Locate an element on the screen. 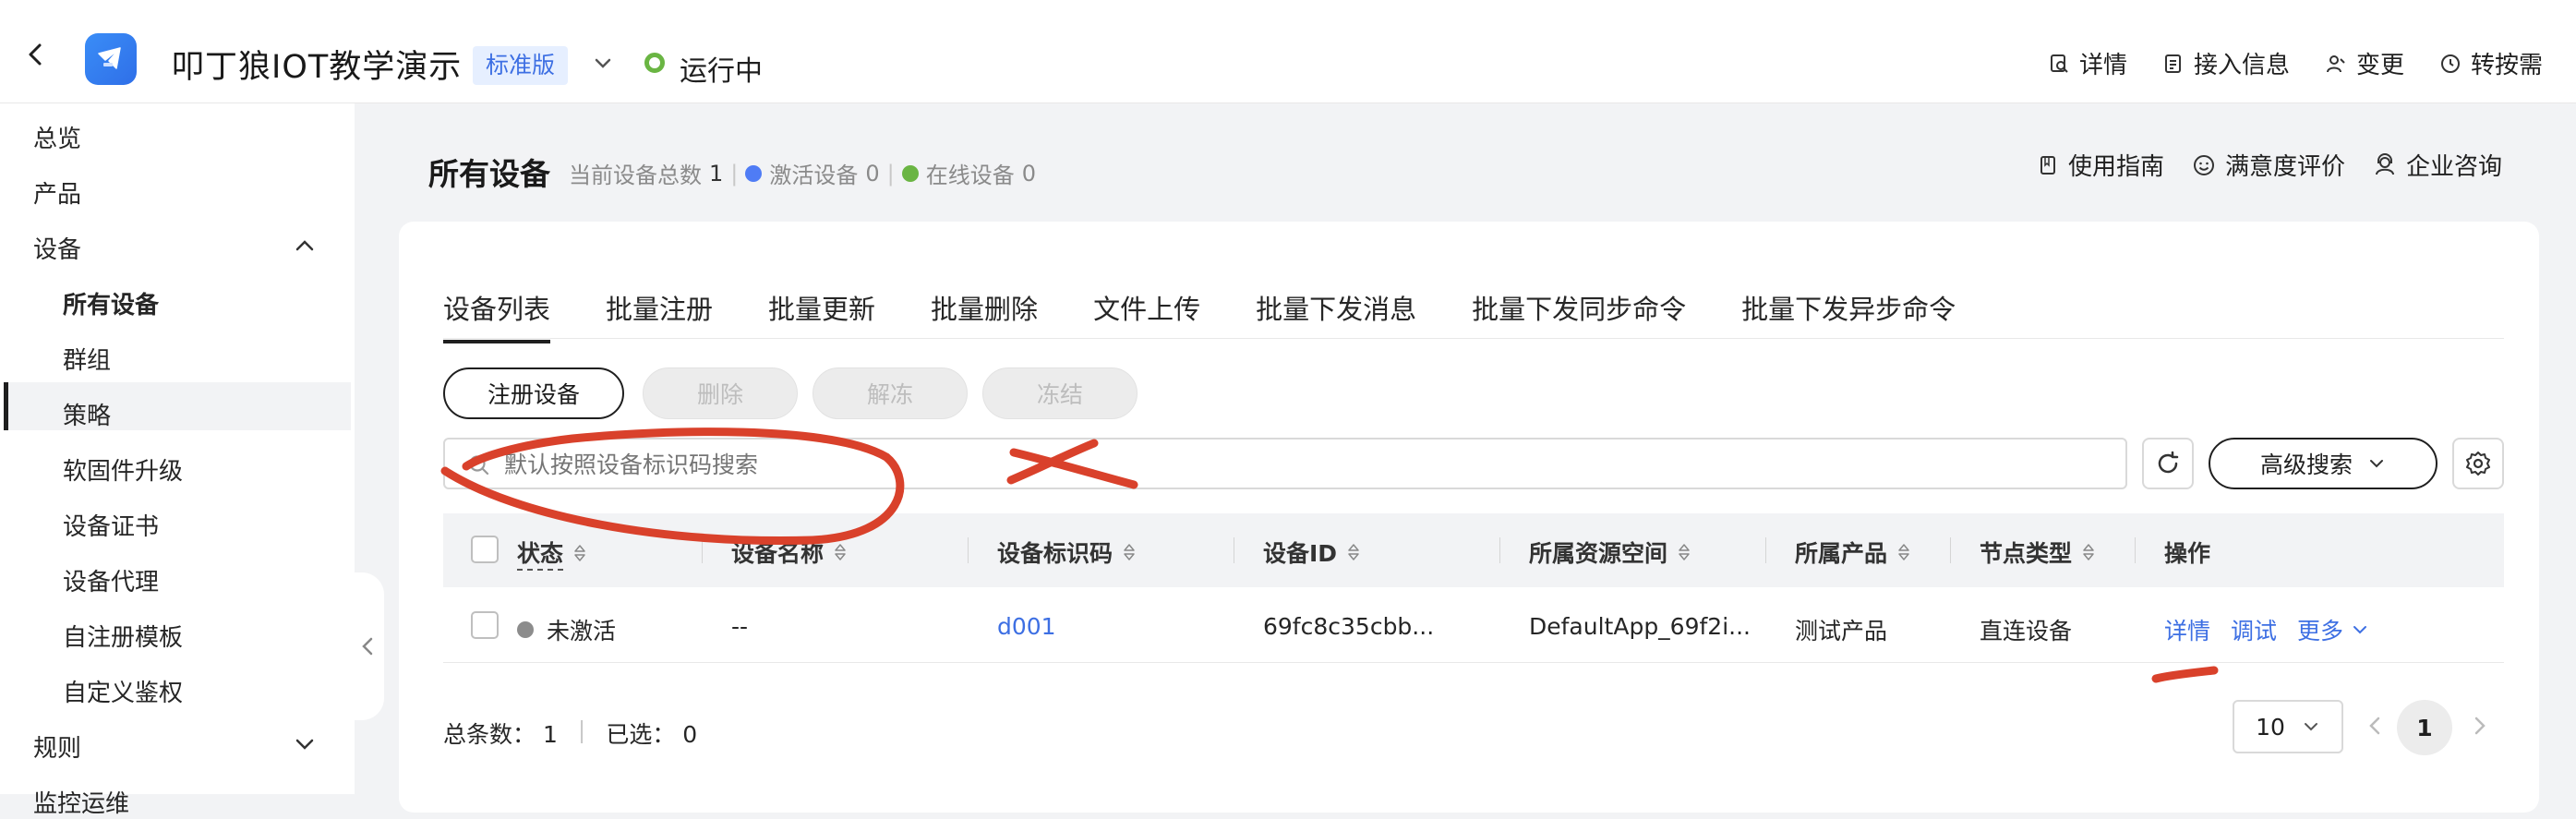 This screenshot has height=819, width=2576. sidebar-item-all-devices: 所有设备 is located at coordinates (111, 303).